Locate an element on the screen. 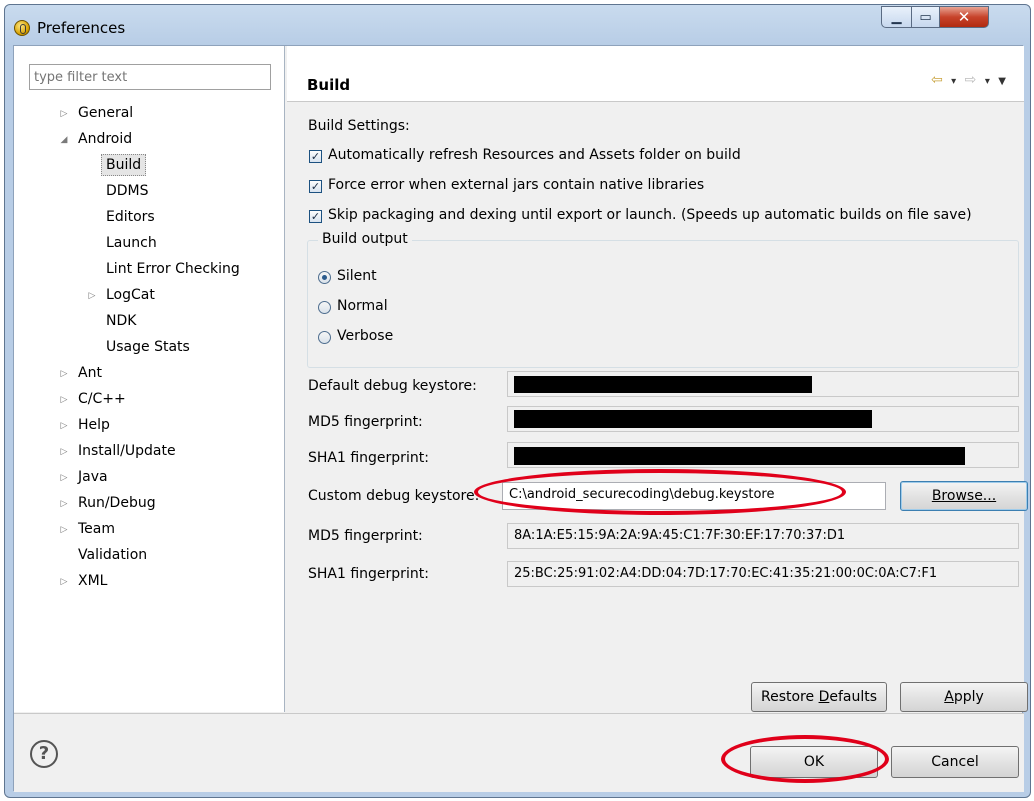  tree-item-ndk: NDK is located at coordinates (121, 321).